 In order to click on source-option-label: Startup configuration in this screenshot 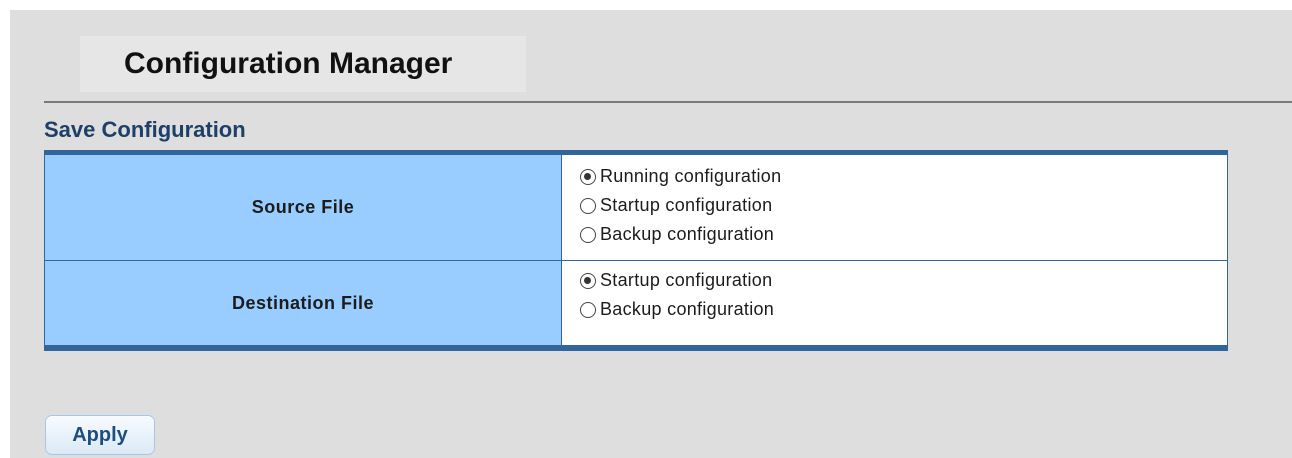, I will do `click(686, 205)`.